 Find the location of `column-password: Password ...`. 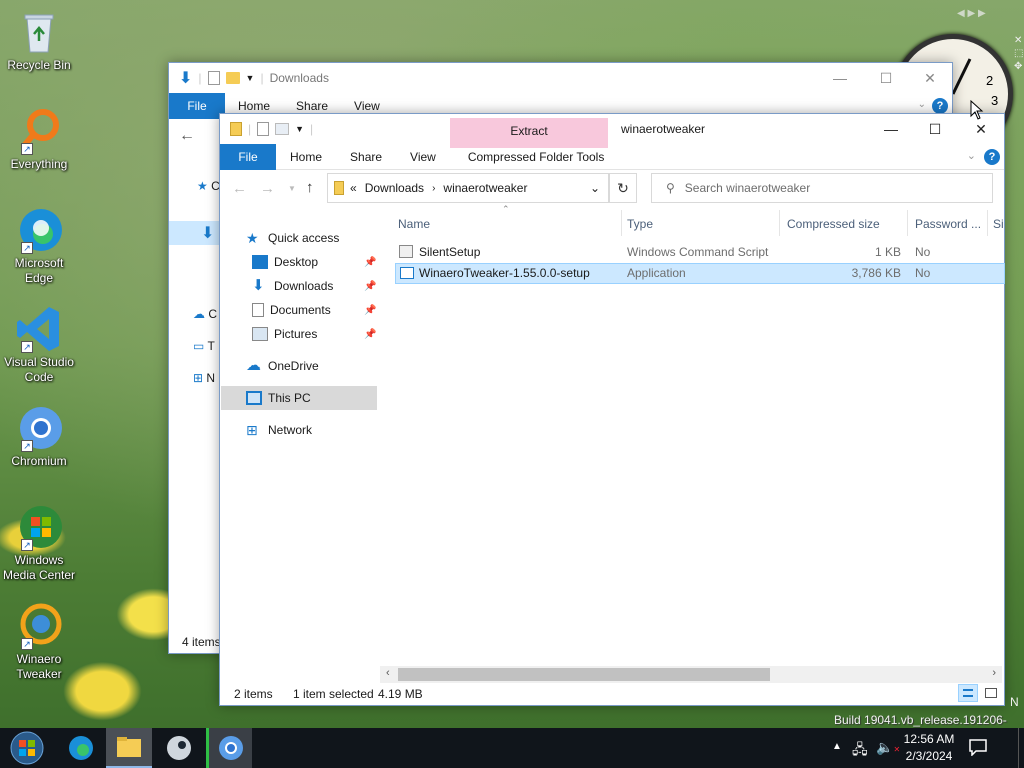

column-password: Password ... is located at coordinates (948, 227).